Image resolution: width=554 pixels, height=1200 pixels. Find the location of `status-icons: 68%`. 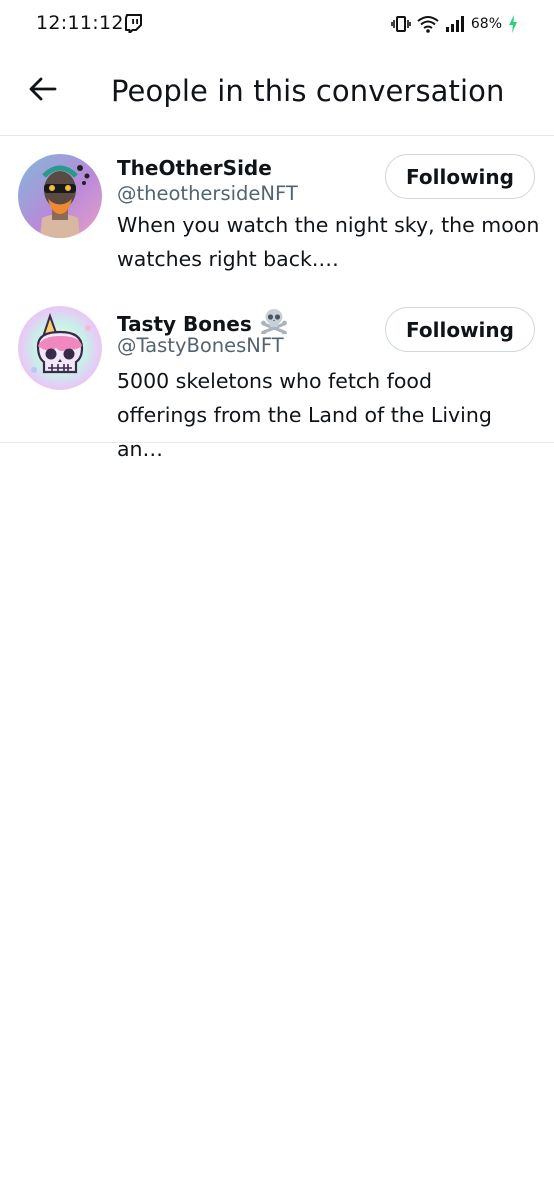

status-icons: 68% is located at coordinates (454, 24).